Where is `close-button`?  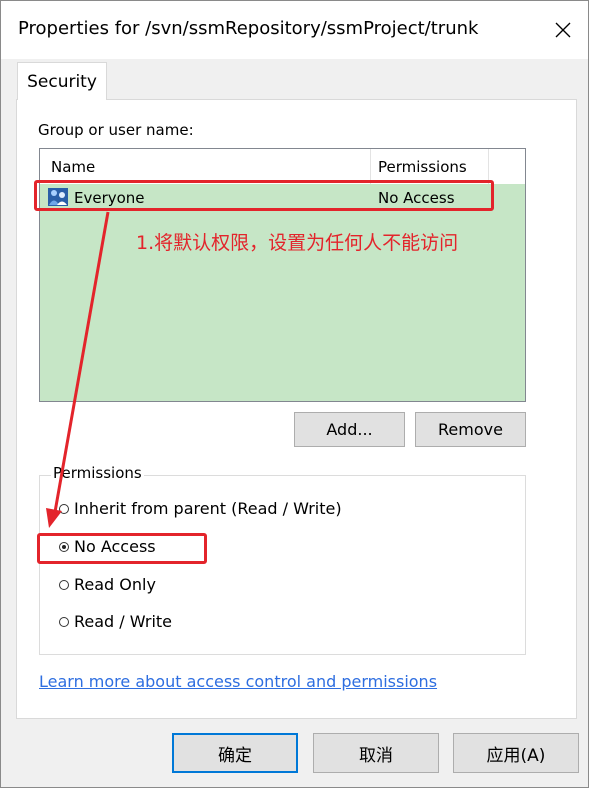
close-button is located at coordinates (563, 30).